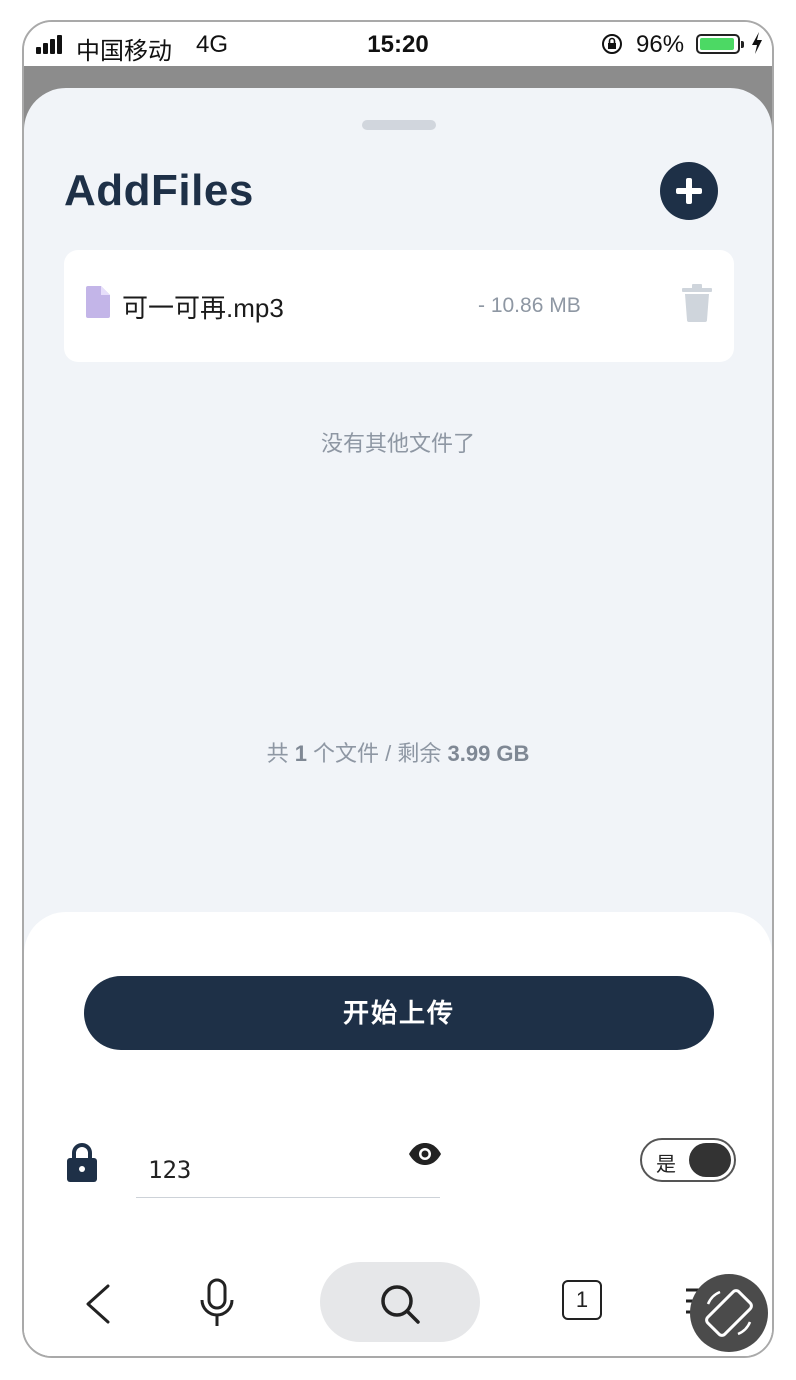 The height and width of the screenshot is (1380, 796). Describe the element at coordinates (399, 1013) in the screenshot. I see `start-upload-button: 开始上传` at that location.